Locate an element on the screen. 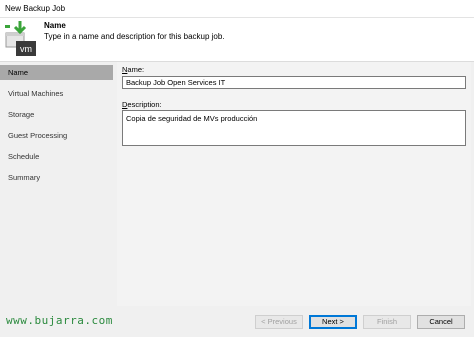 The width and height of the screenshot is (474, 337). watermark-text: www.bujarra.com is located at coordinates (59, 320).